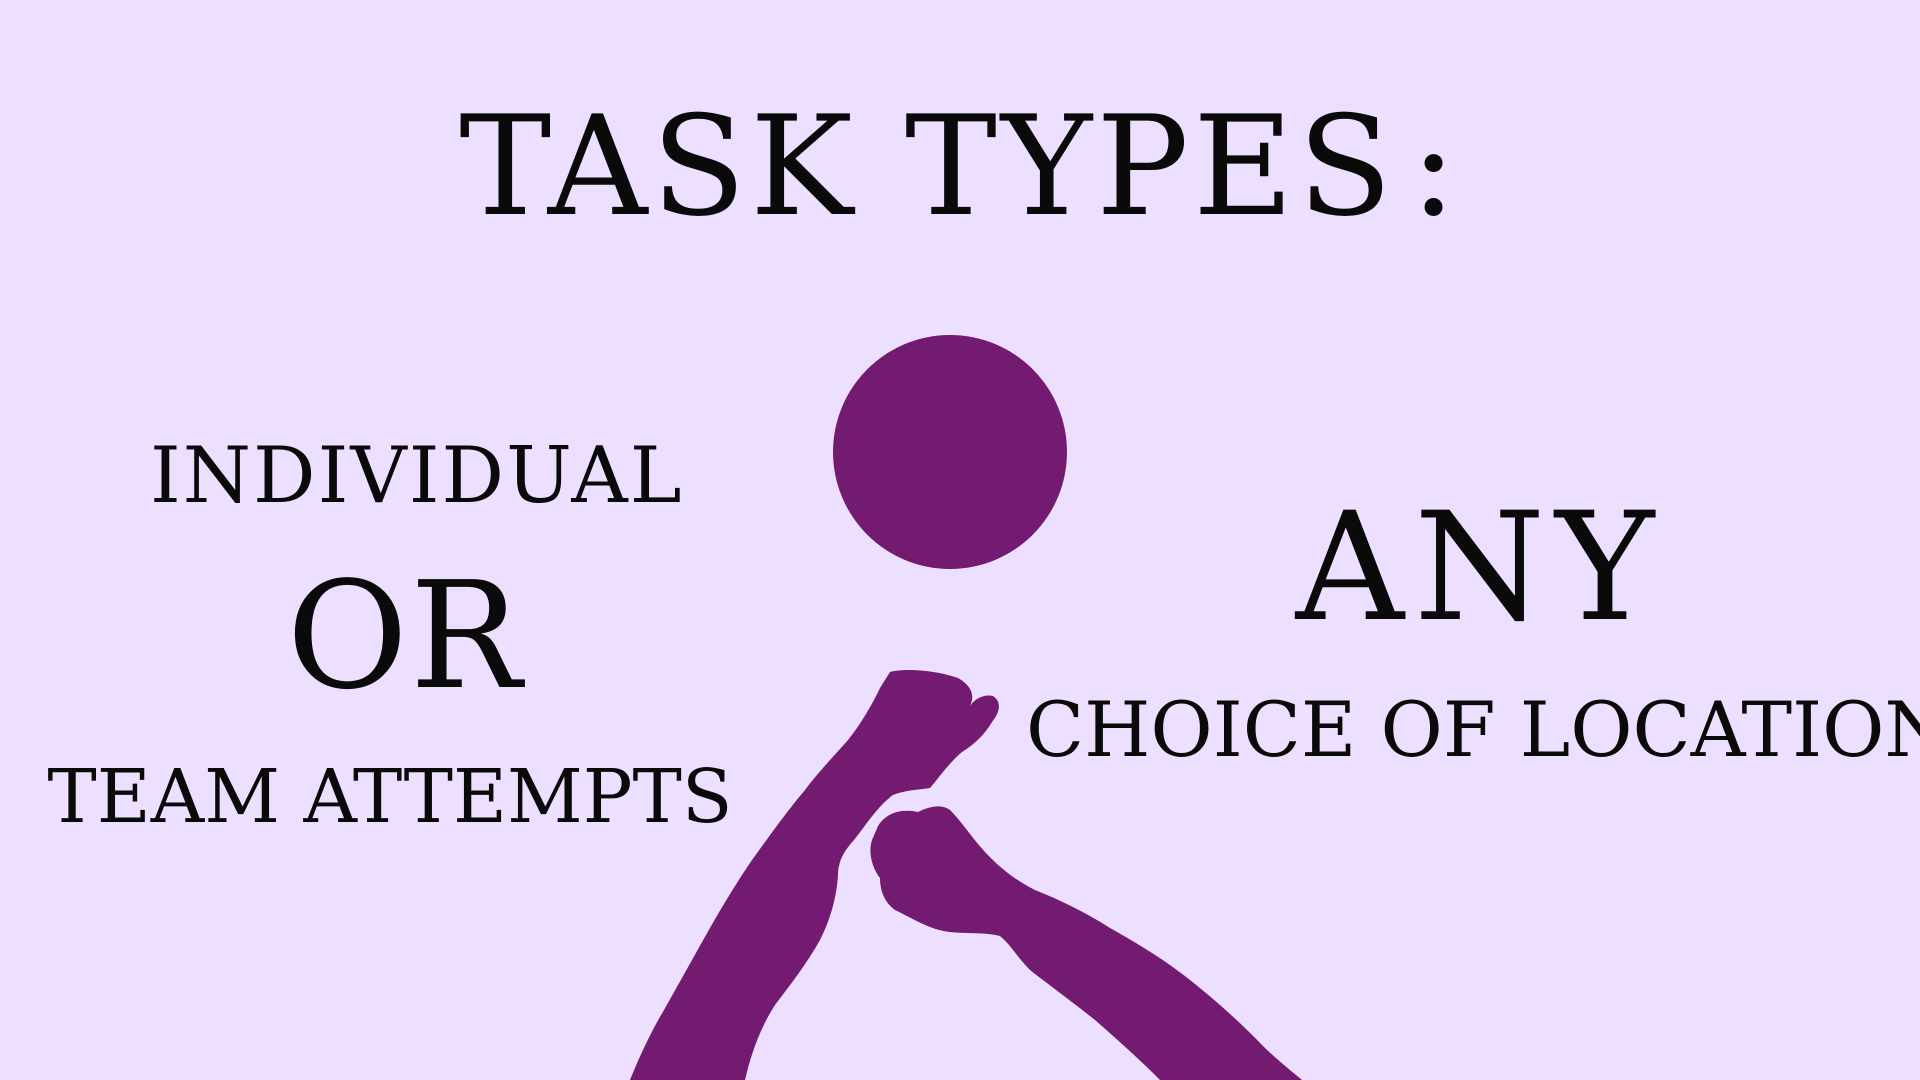 The height and width of the screenshot is (1080, 1920). What do you see at coordinates (814, 875) in the screenshot?
I see `figure-arm-left` at bounding box center [814, 875].